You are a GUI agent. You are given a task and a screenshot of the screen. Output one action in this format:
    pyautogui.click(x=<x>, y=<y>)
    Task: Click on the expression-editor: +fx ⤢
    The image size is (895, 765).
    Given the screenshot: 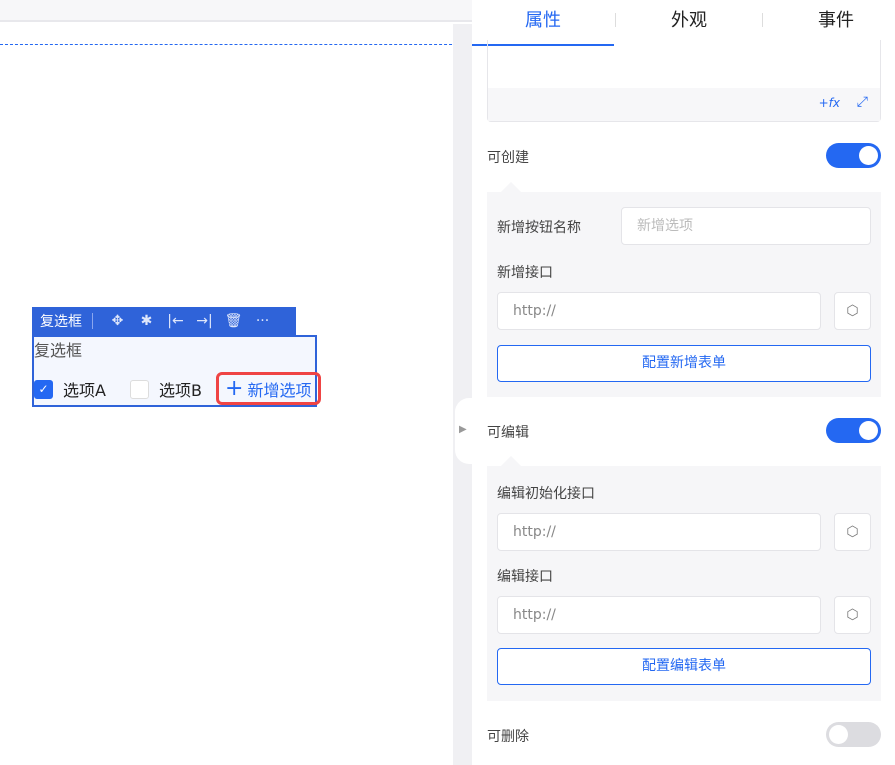 What is the action you would take?
    pyautogui.click(x=684, y=81)
    